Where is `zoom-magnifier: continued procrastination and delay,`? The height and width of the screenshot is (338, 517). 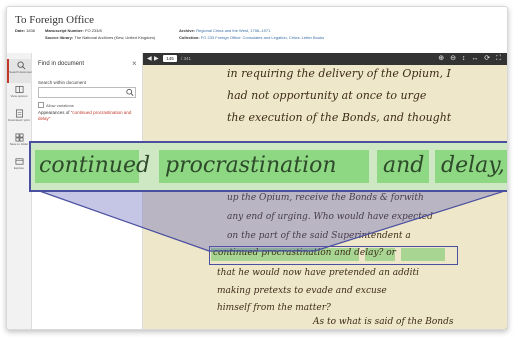
zoom-magnifier: continued procrastination and delay, is located at coordinates (268, 166).